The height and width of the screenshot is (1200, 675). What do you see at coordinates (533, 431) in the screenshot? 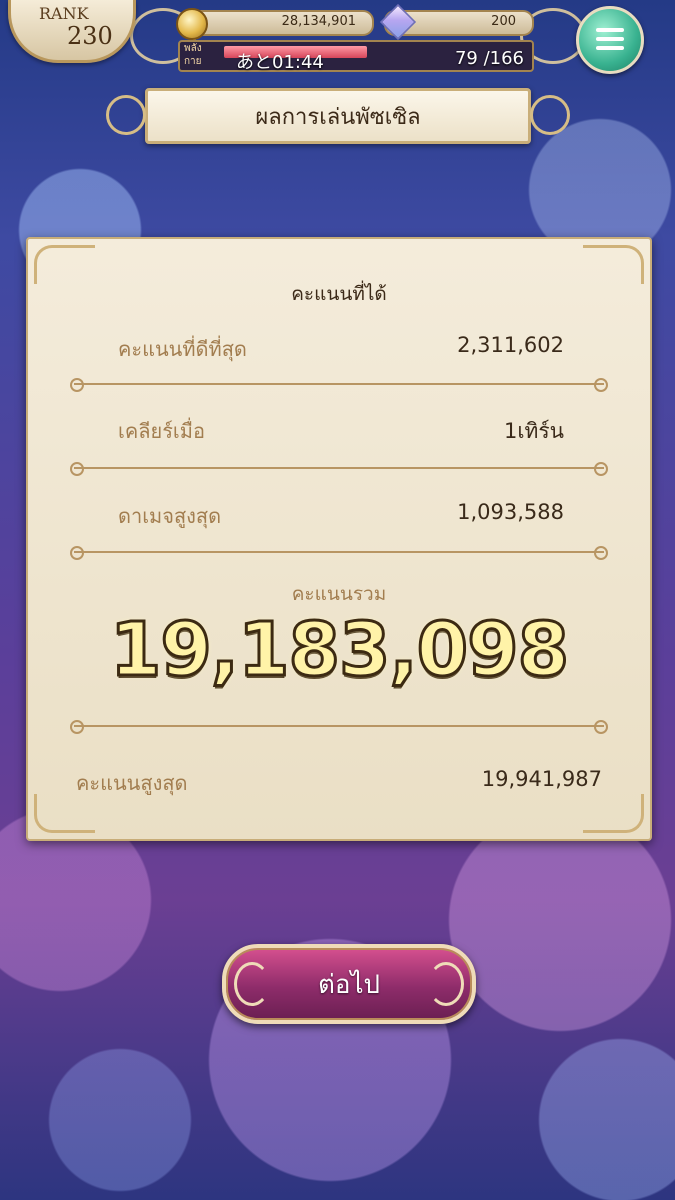
I see `stat-value-cleared: 1เทิร์น` at bounding box center [533, 431].